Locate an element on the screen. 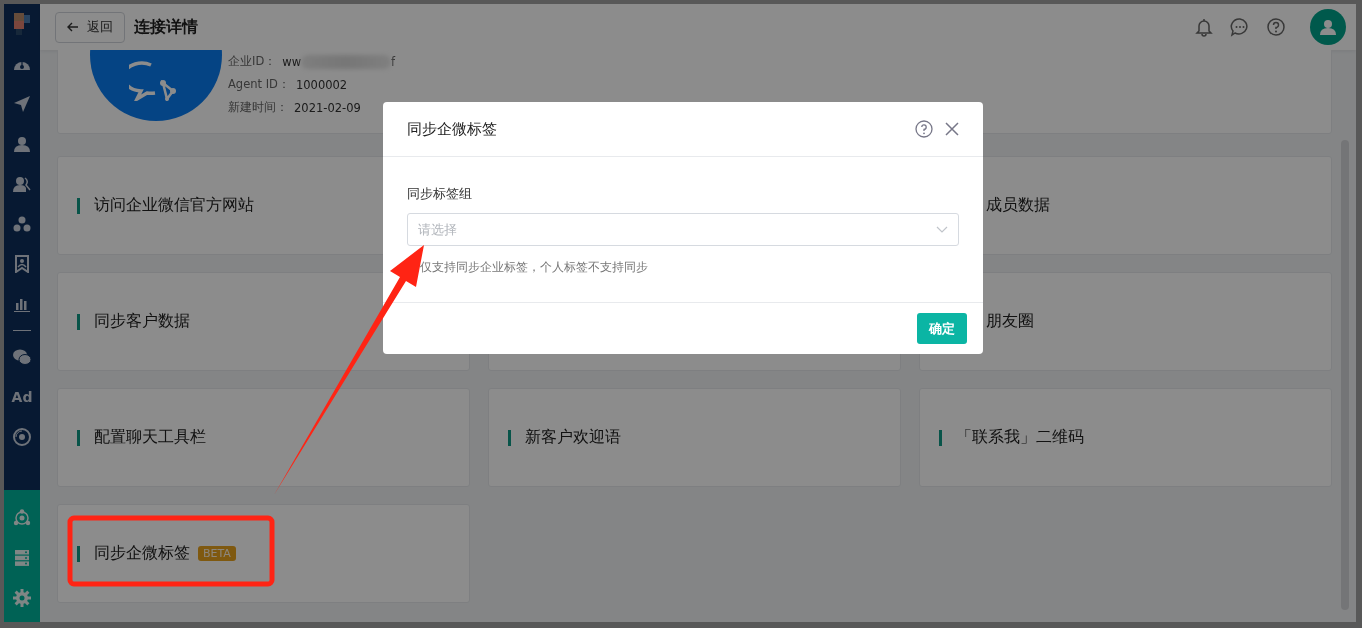  hint-text: 仅支持同步企业标签，个人标签不支持同步 is located at coordinates (534, 267).